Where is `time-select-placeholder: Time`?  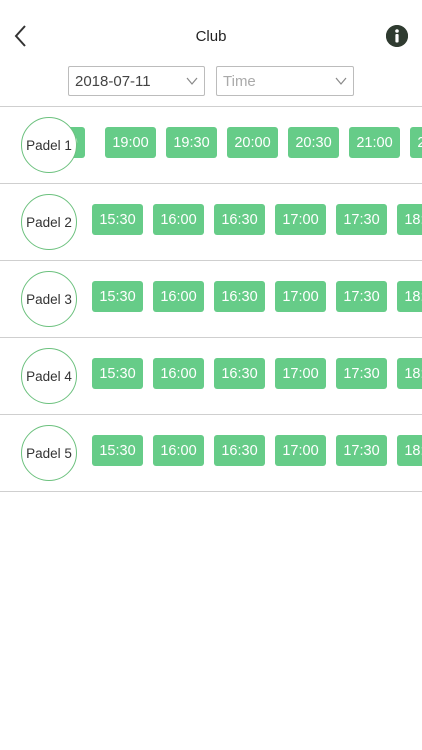 time-select-placeholder: Time is located at coordinates (239, 81).